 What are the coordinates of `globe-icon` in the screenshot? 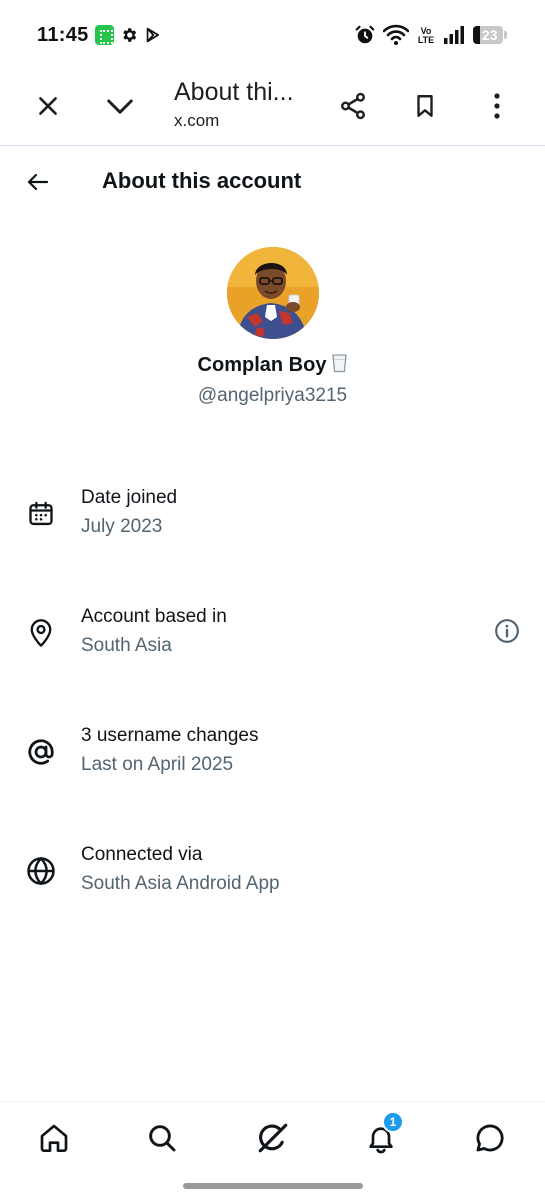 It's located at (41, 871).